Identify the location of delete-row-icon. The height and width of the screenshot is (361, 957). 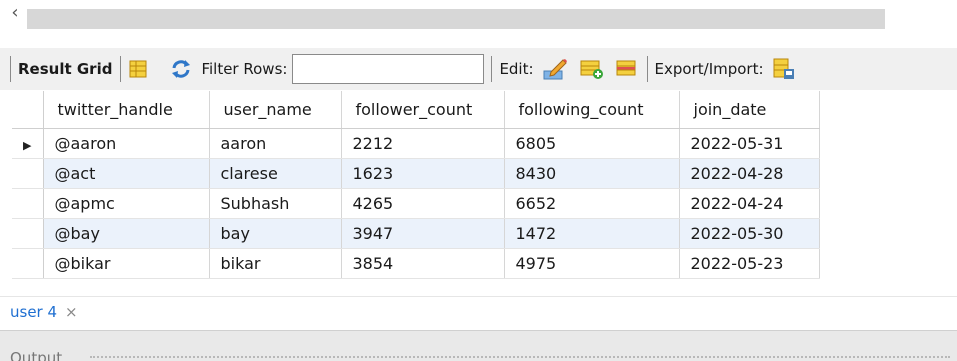
(628, 69).